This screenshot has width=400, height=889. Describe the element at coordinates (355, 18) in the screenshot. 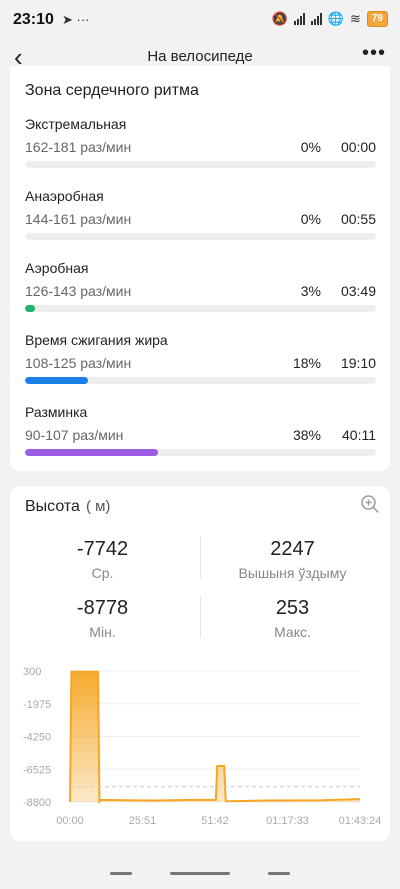

I see `wifi-icon: ≋` at that location.